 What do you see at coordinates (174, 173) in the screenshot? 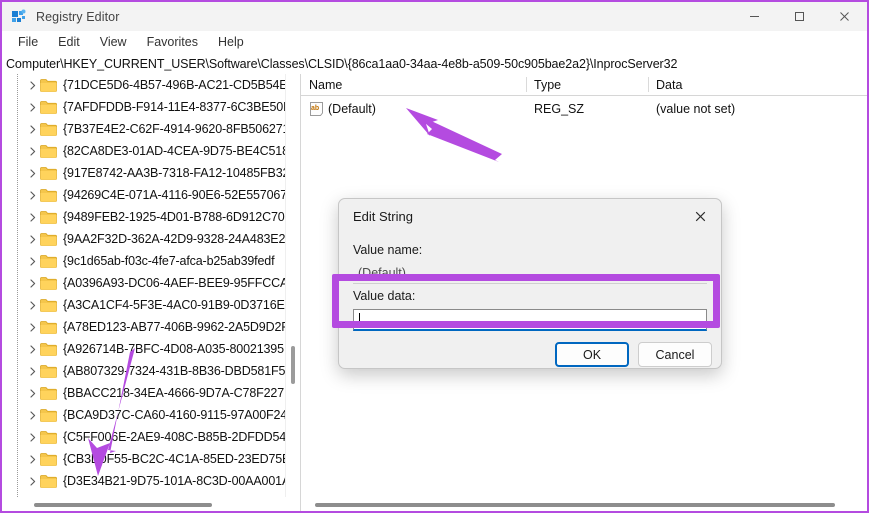
I see `tree-item-label: {917E8742-AA3B-7318-FA12-10485FB32` at bounding box center [174, 173].